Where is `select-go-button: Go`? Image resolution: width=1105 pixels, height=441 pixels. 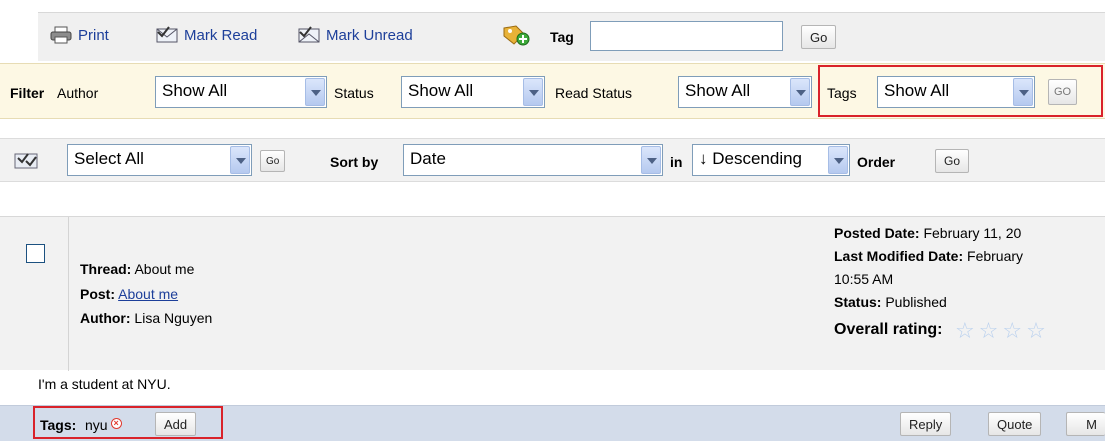
select-go-button: Go is located at coordinates (273, 161).